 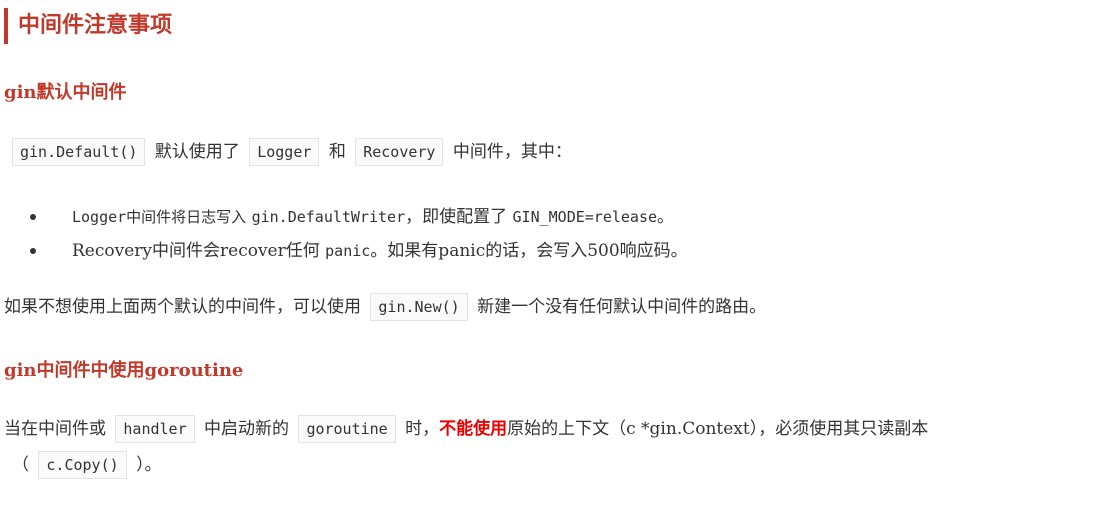 I want to click on code-gin-new: gin.New(), so click(x=419, y=307).